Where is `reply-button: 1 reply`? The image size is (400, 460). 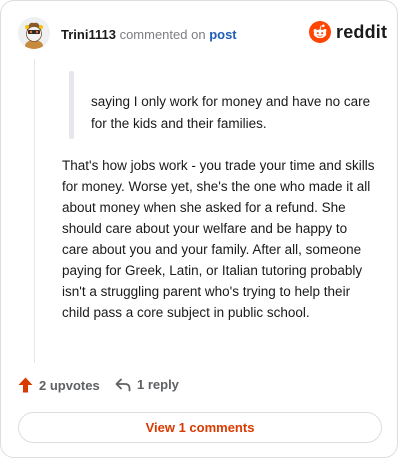 reply-button: 1 reply is located at coordinates (147, 384).